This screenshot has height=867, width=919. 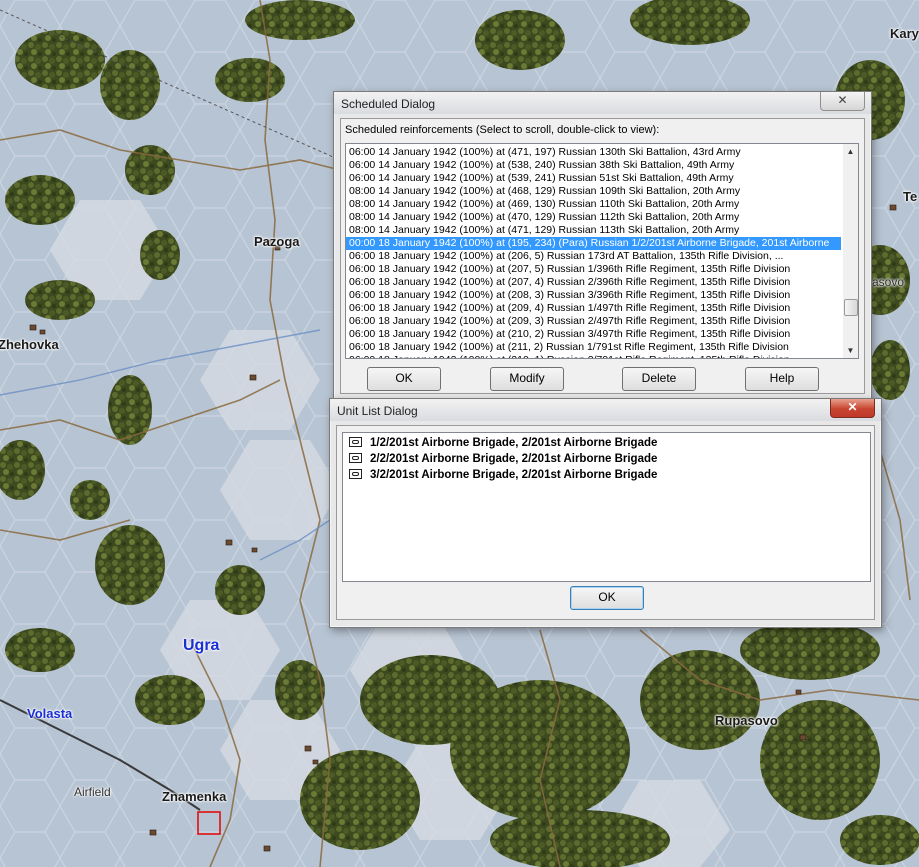 What do you see at coordinates (850, 251) in the screenshot?
I see `reinforcement-scrollbar: ▲ ▼` at bounding box center [850, 251].